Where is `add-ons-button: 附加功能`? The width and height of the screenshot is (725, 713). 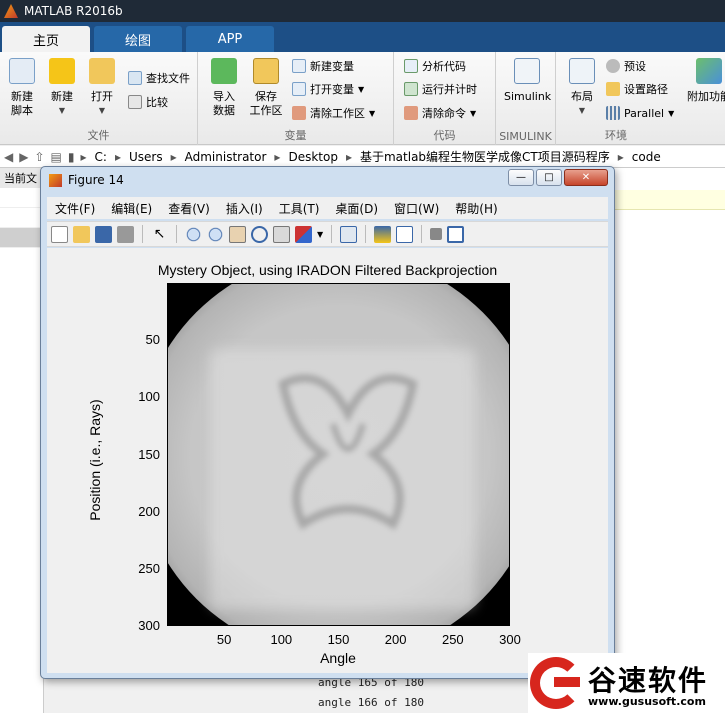 add-ons-button: 附加功能 is located at coordinates (705, 81).